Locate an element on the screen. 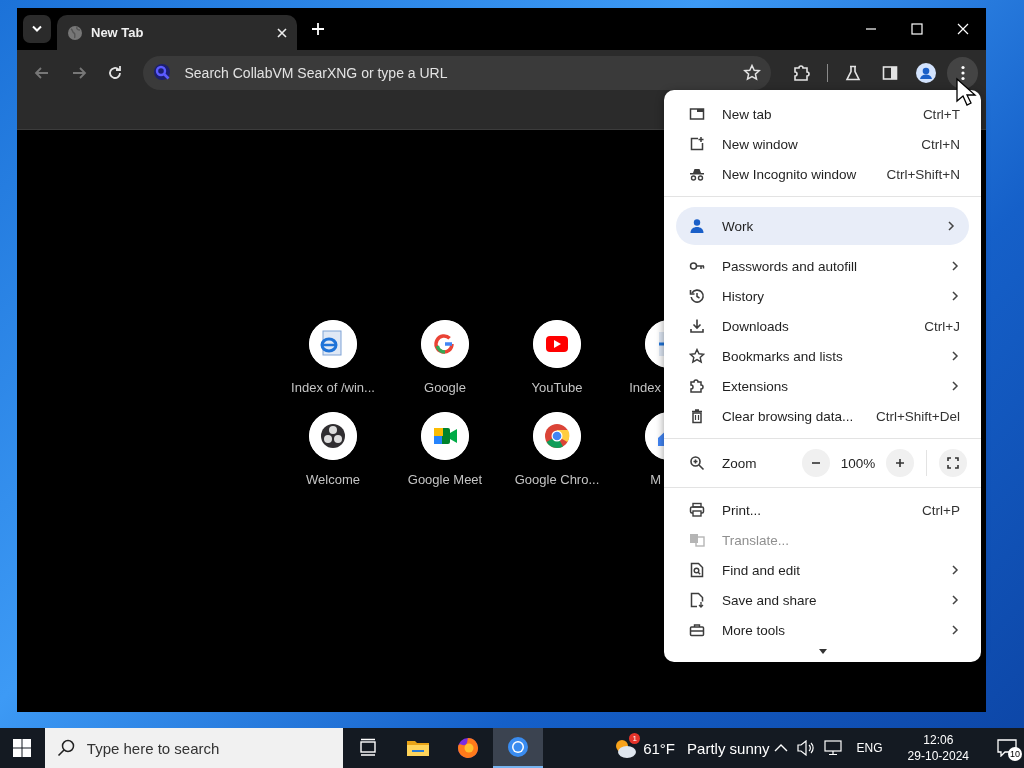 The height and width of the screenshot is (768, 1024). folder-icon is located at coordinates (418, 748).